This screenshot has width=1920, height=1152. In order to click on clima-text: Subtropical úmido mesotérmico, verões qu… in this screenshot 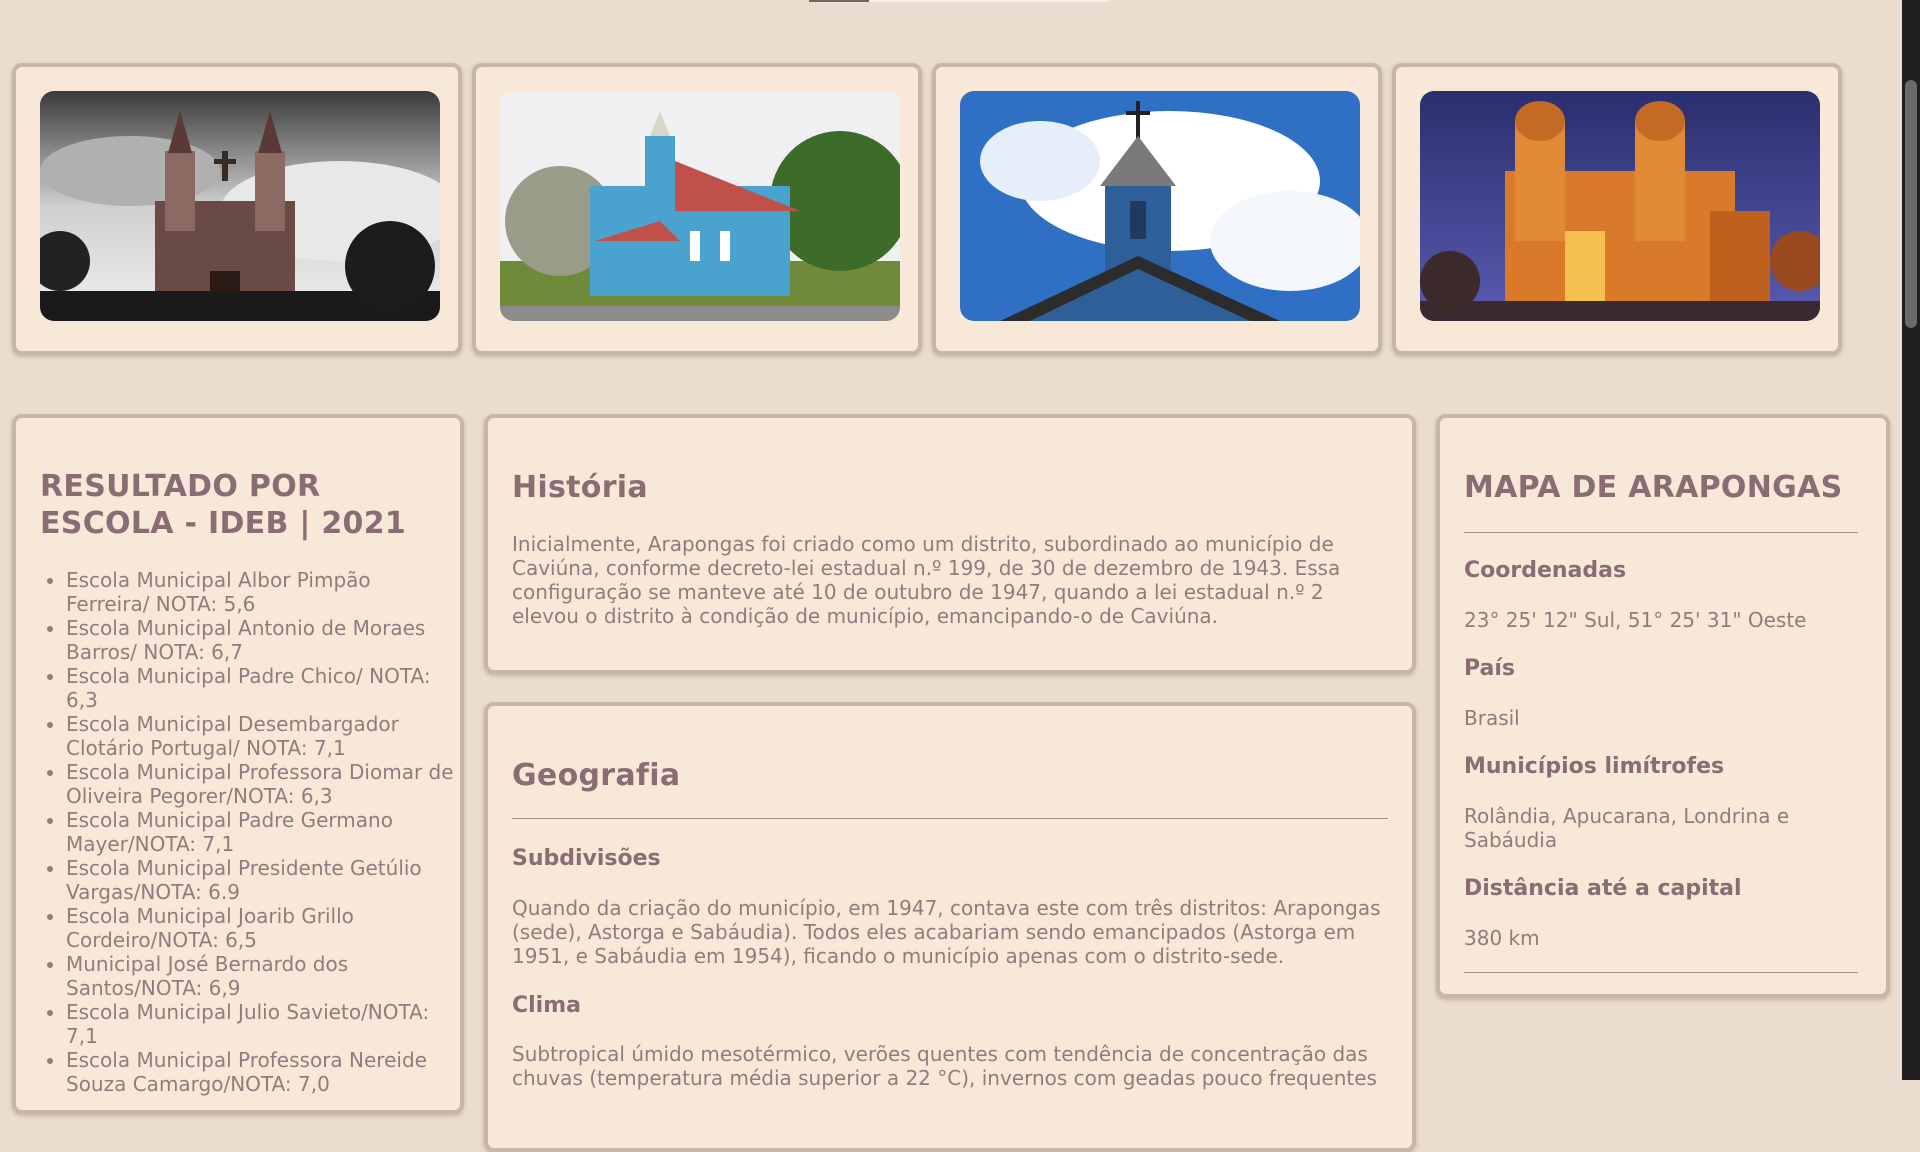, I will do `click(944, 1066)`.